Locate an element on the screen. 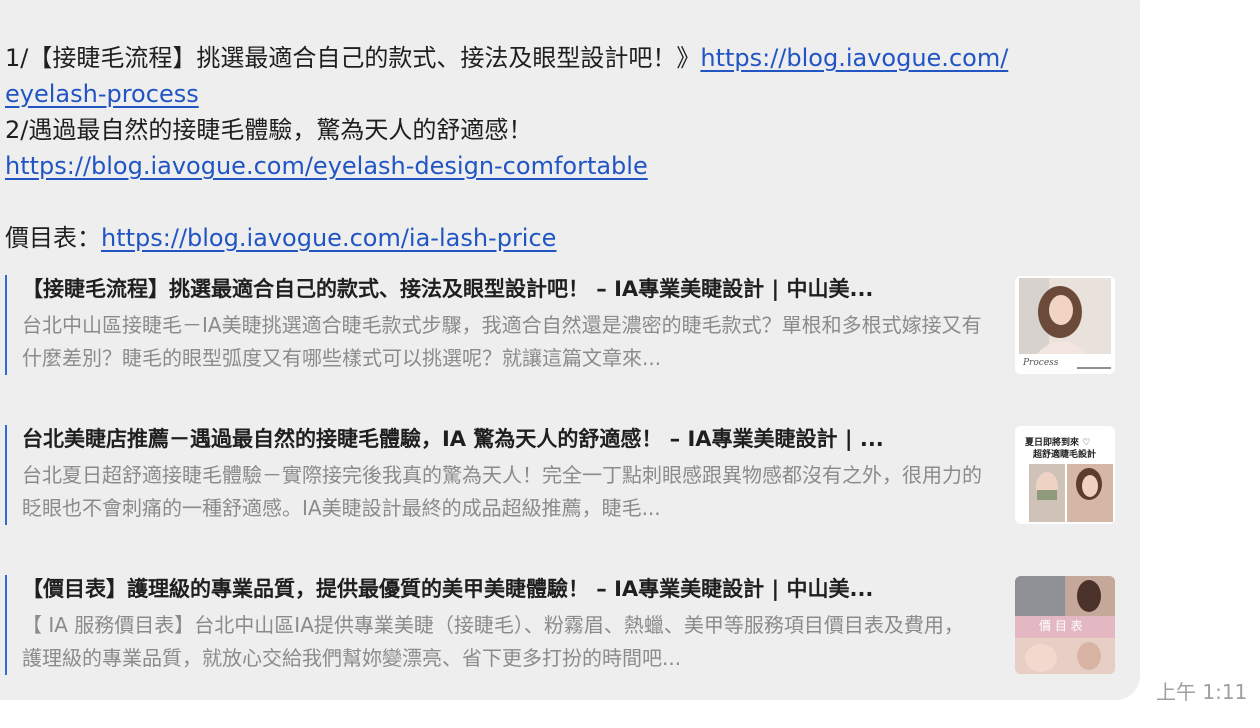  thumb-line-2: 超舒適睫毛設計 is located at coordinates (1065, 455).